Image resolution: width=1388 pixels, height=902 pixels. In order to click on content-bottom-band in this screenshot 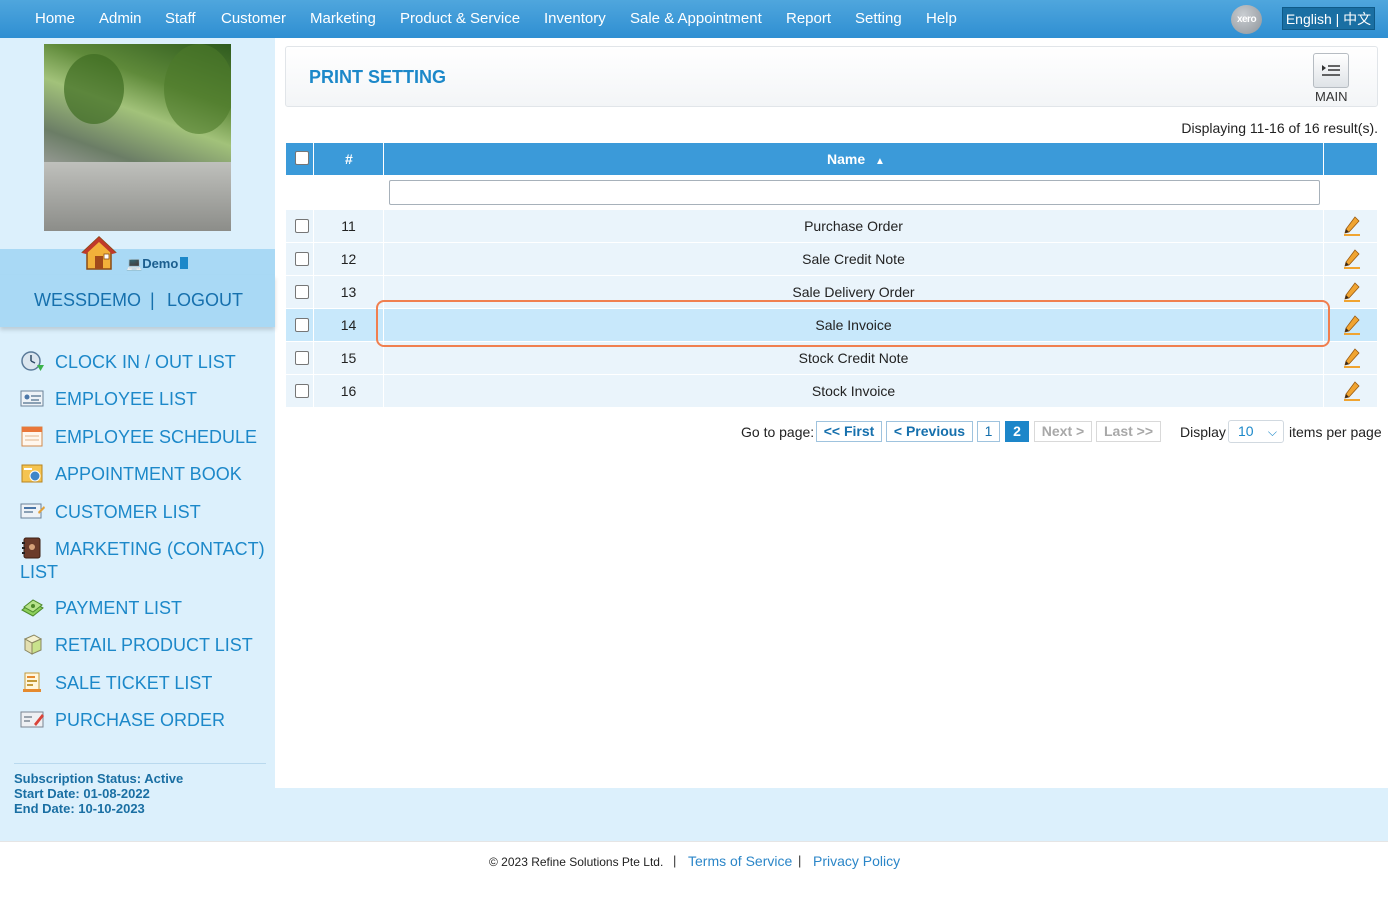, I will do `click(831, 814)`.